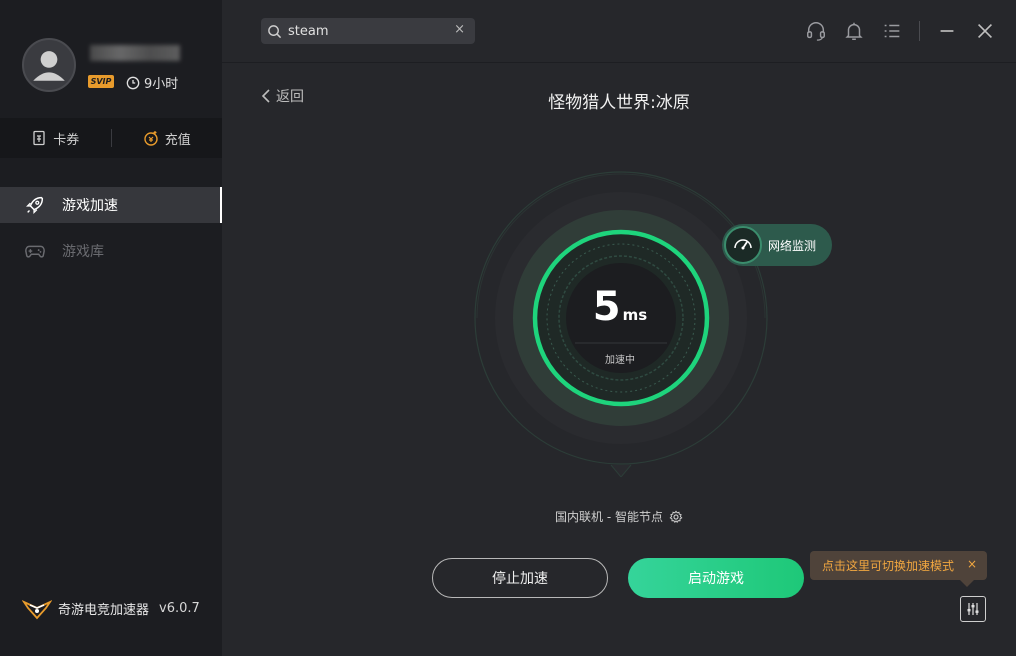 This screenshot has height=656, width=1016. I want to click on app-version: v6.0.7, so click(179, 608).